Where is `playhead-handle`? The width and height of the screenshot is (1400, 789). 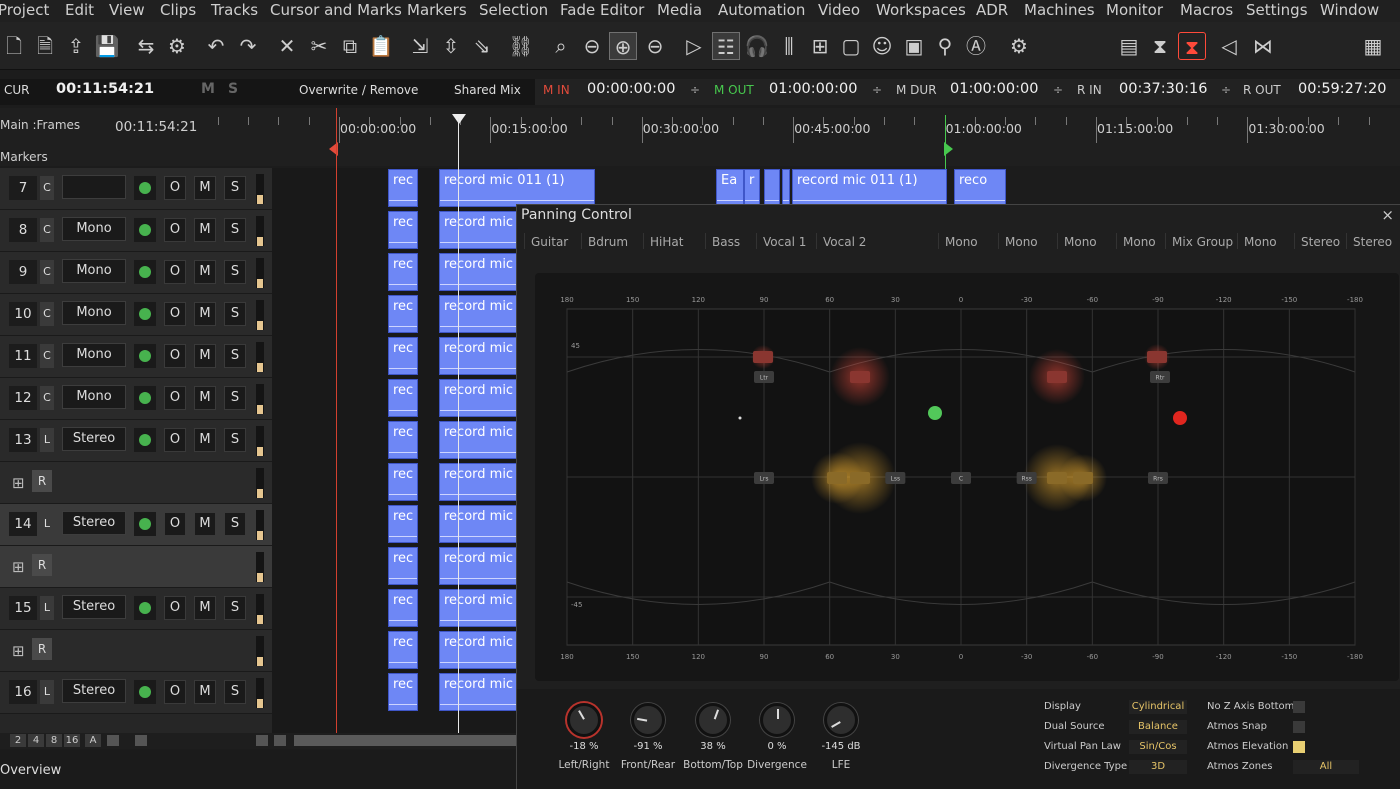 playhead-handle is located at coordinates (459, 119).